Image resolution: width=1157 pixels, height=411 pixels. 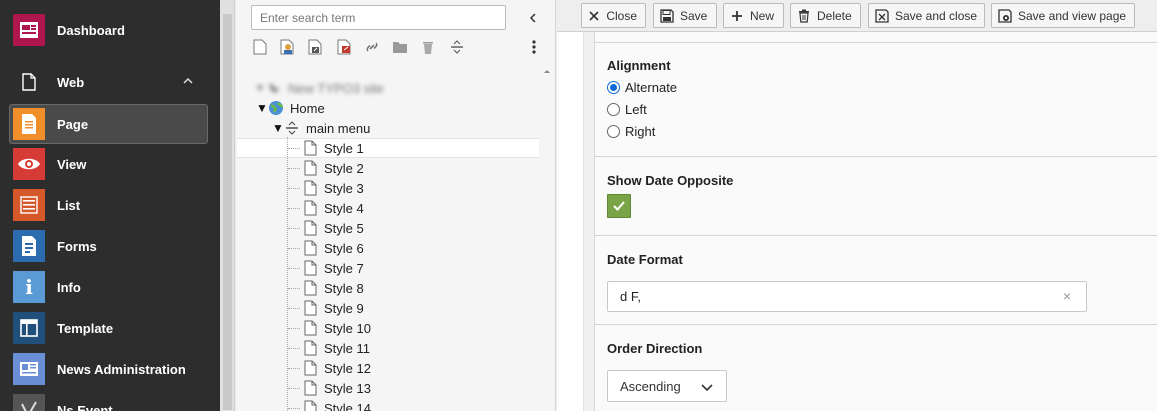 I want to click on forms-icon, so click(x=29, y=246).